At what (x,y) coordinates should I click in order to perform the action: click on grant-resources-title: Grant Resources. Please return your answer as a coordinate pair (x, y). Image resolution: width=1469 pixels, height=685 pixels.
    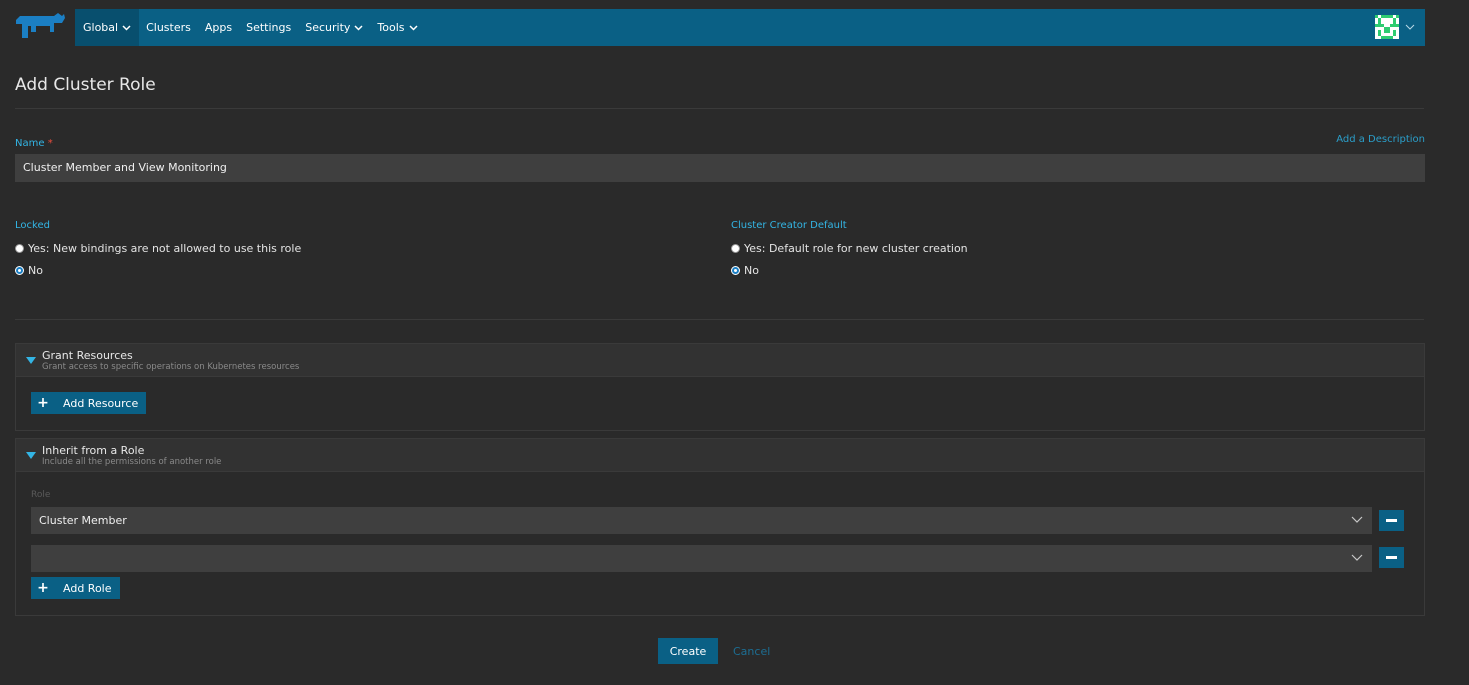
    Looking at the image, I should click on (87, 355).